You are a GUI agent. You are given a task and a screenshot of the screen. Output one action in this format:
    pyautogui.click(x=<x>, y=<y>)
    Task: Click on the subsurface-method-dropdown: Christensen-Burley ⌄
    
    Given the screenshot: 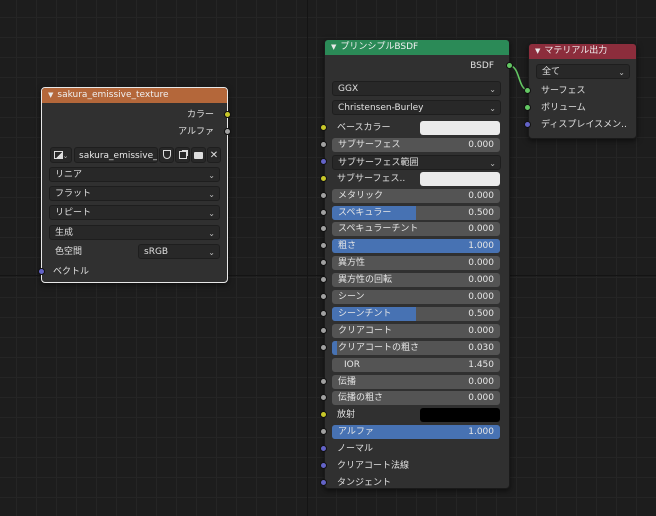 What is the action you would take?
    pyautogui.click(x=416, y=107)
    